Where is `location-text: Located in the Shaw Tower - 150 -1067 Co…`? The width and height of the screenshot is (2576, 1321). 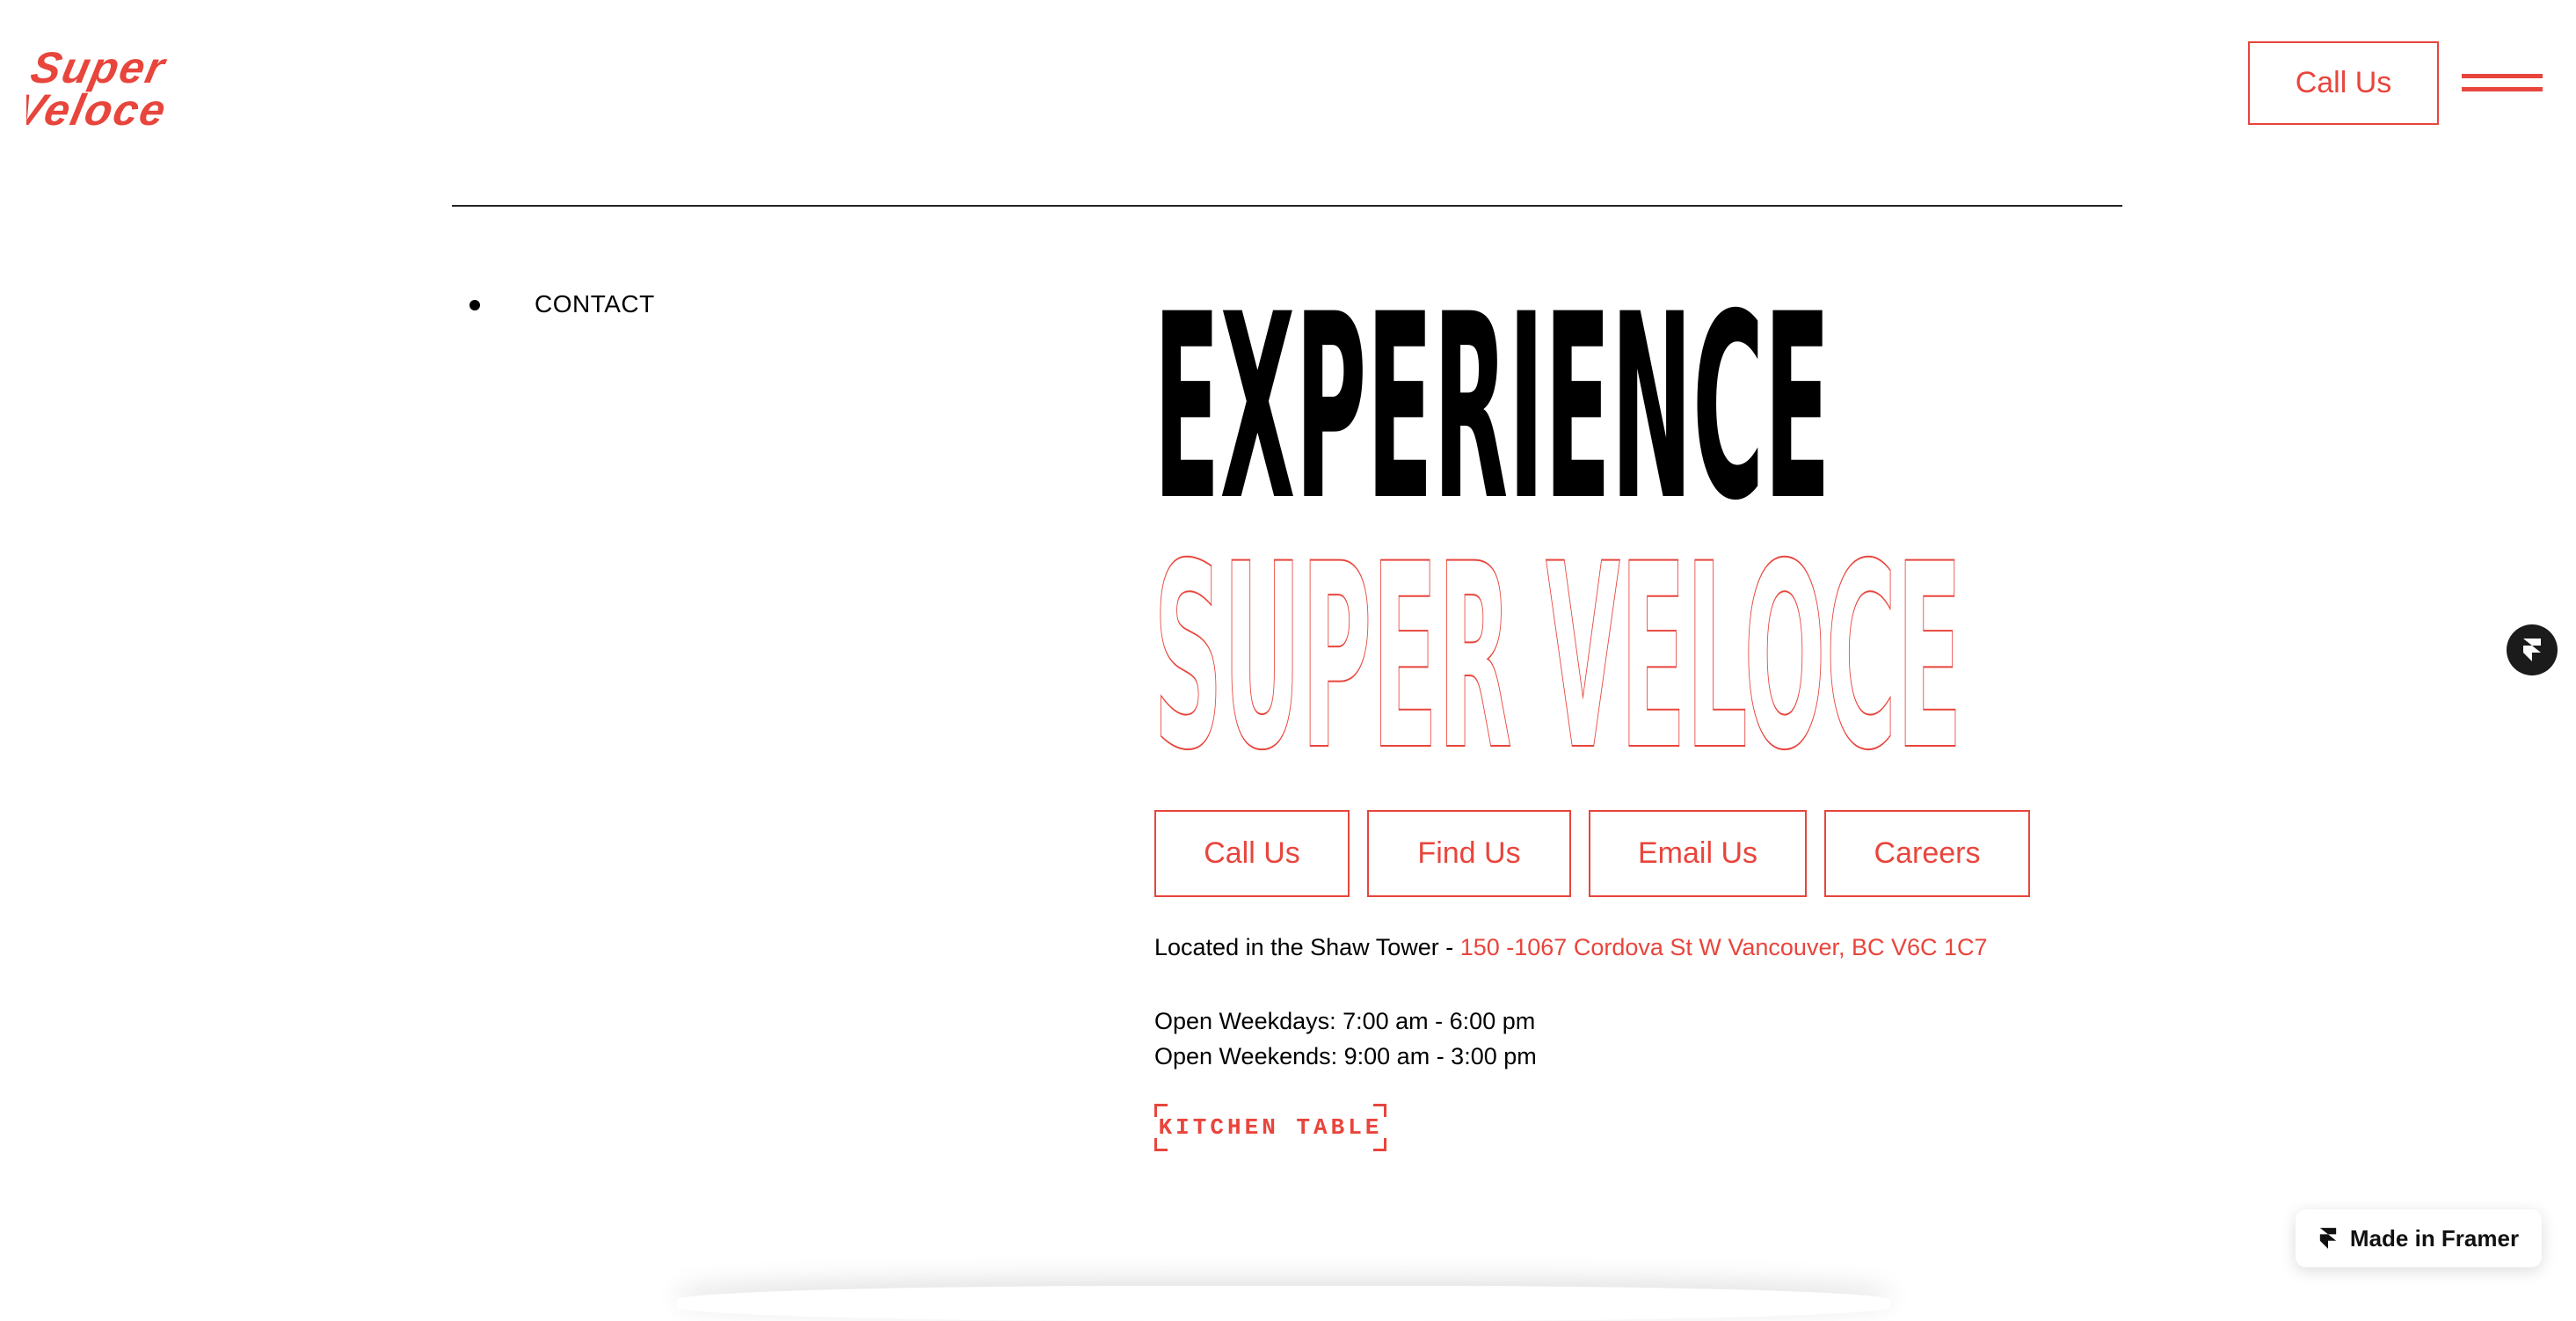
location-text: Located in the Shaw Tower - 150 -1067 Co… is located at coordinates (1571, 947).